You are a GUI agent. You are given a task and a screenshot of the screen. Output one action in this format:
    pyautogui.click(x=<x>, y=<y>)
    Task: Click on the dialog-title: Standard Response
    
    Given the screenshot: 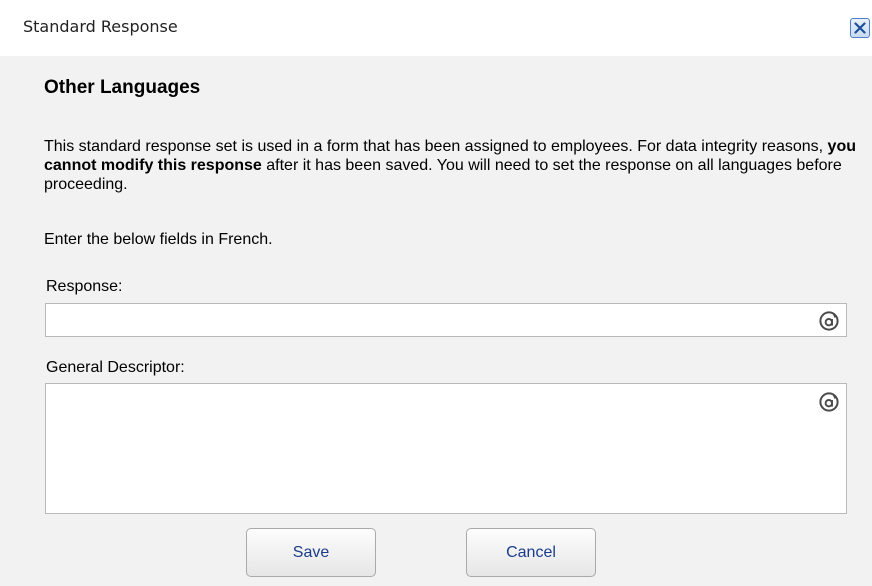 What is the action you would take?
    pyautogui.click(x=100, y=26)
    